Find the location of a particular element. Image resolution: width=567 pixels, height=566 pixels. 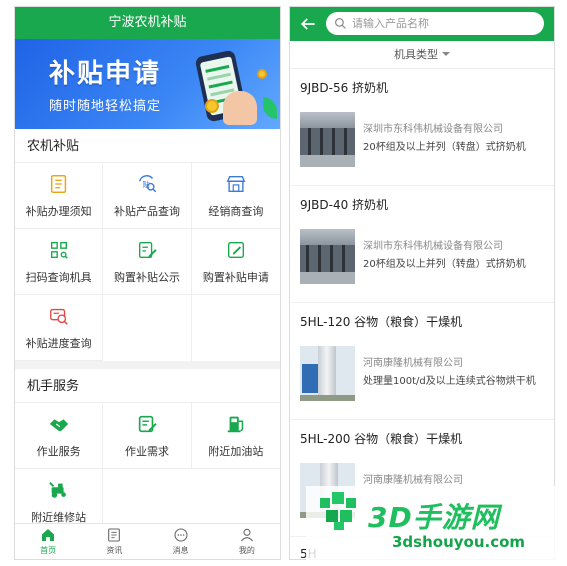

grid-item-label: 补贴产品查询 is located at coordinates (146, 211).